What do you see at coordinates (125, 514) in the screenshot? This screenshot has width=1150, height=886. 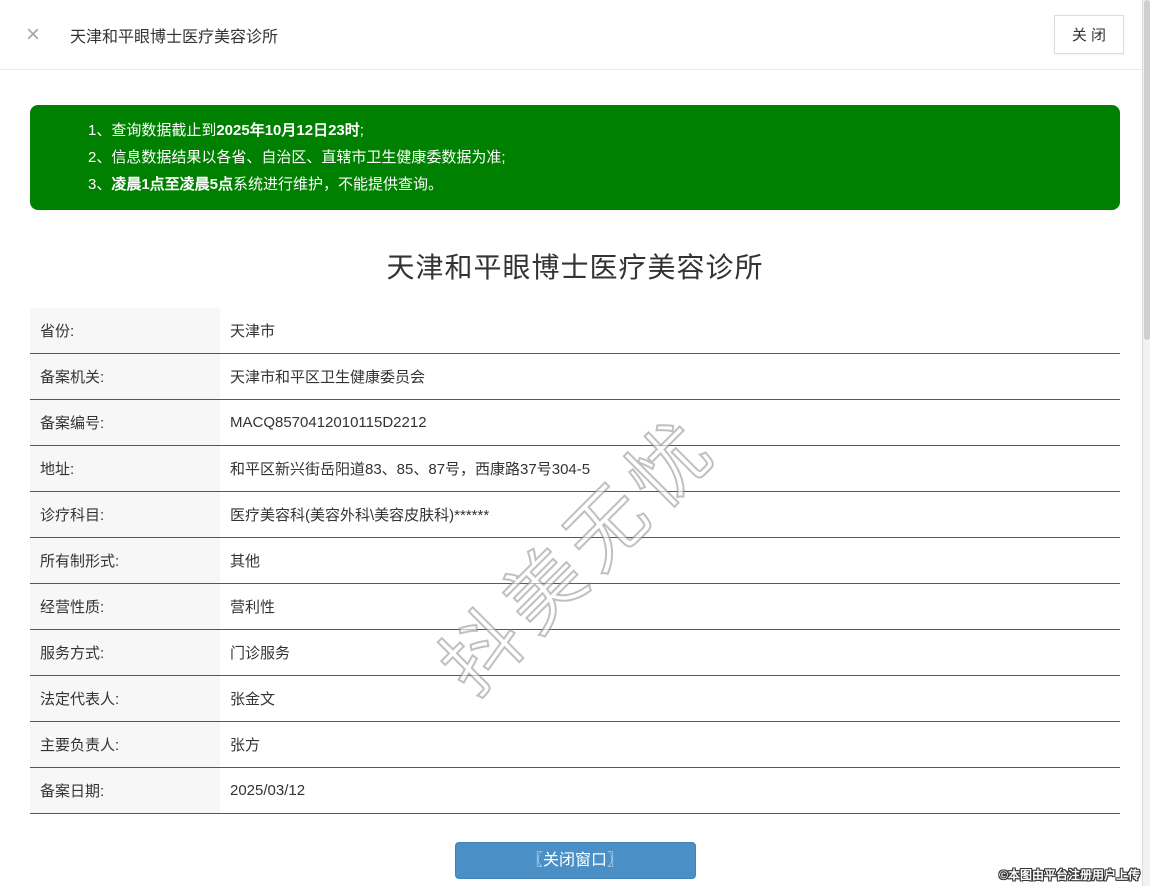 I see `row-label: 诊疗科目:` at bounding box center [125, 514].